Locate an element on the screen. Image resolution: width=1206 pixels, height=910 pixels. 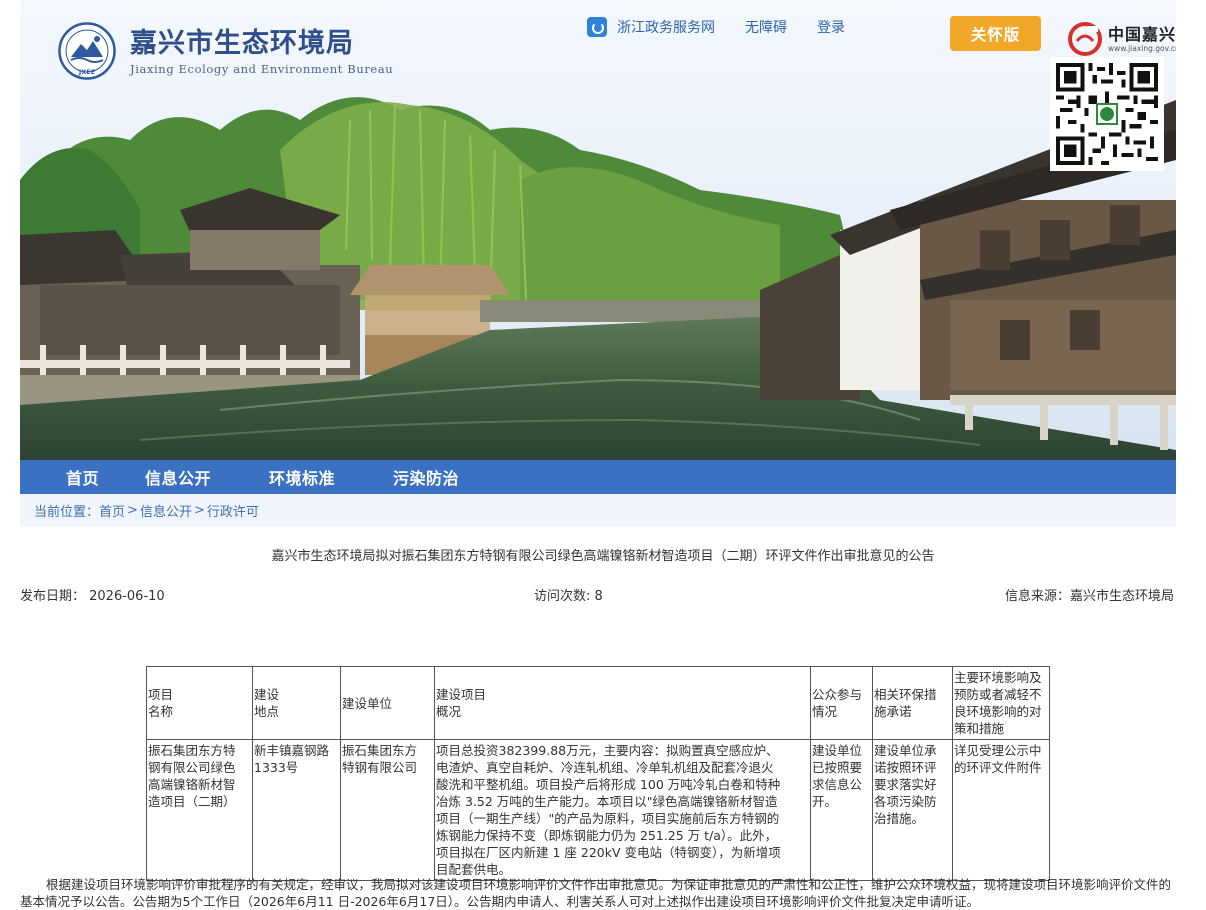
china-jiaxing-logo-icon is located at coordinates (1085, 39).